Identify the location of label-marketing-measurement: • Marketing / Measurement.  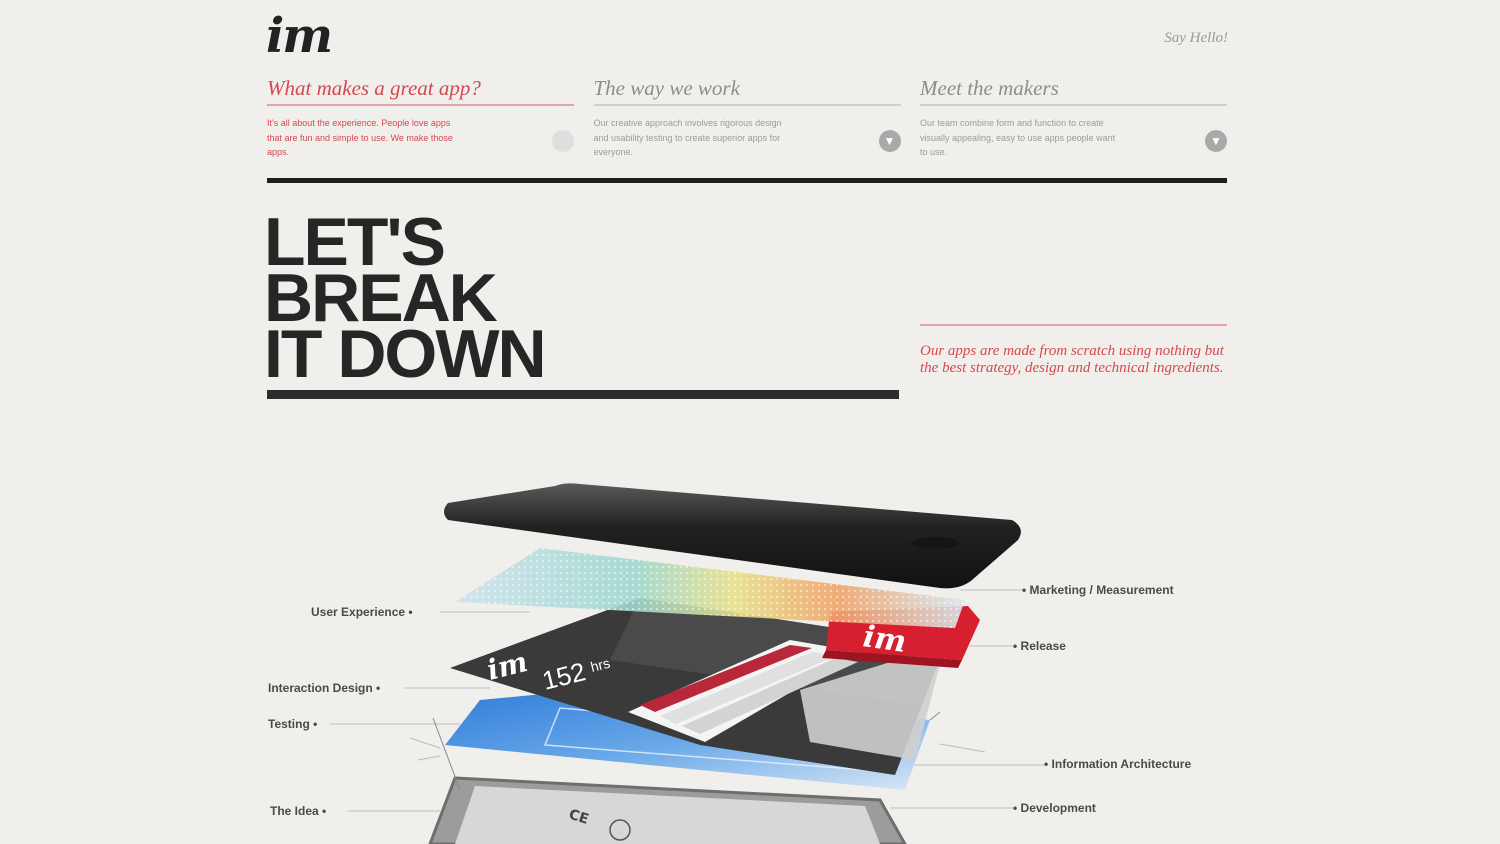
(1098, 590).